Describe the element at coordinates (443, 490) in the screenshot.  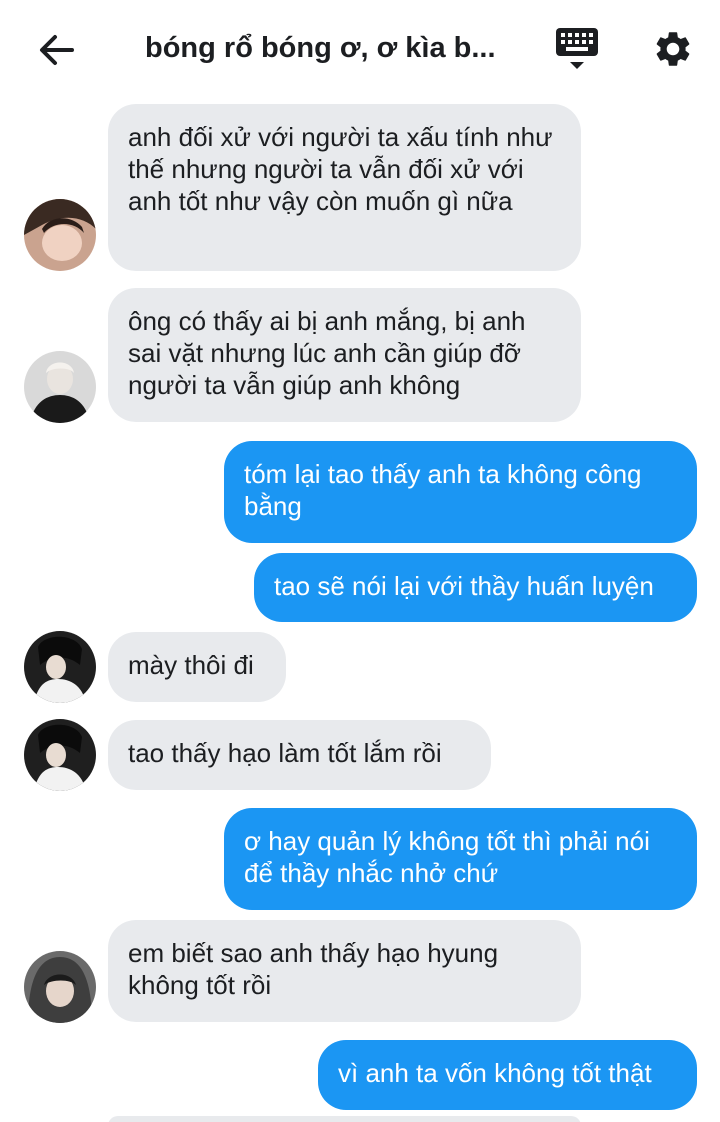
I see `message-text: tóm lại tao thấy anh ta không công bằng` at that location.